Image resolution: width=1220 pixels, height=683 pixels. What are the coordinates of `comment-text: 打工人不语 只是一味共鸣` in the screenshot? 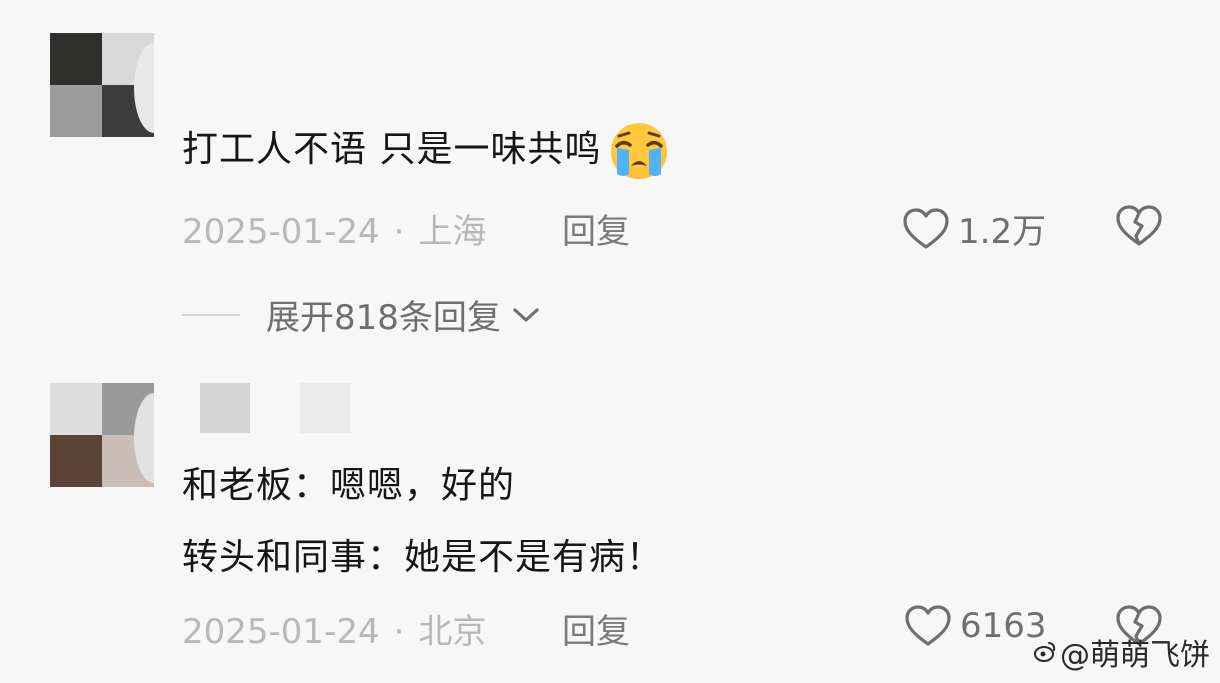 It's located at (428, 150).